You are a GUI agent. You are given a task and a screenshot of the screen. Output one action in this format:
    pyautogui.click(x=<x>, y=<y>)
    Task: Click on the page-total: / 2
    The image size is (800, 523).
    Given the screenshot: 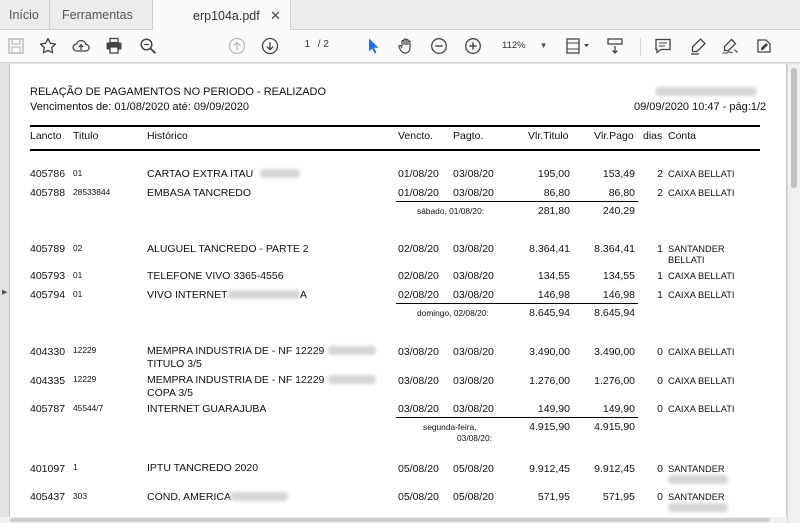 What is the action you would take?
    pyautogui.click(x=323, y=44)
    